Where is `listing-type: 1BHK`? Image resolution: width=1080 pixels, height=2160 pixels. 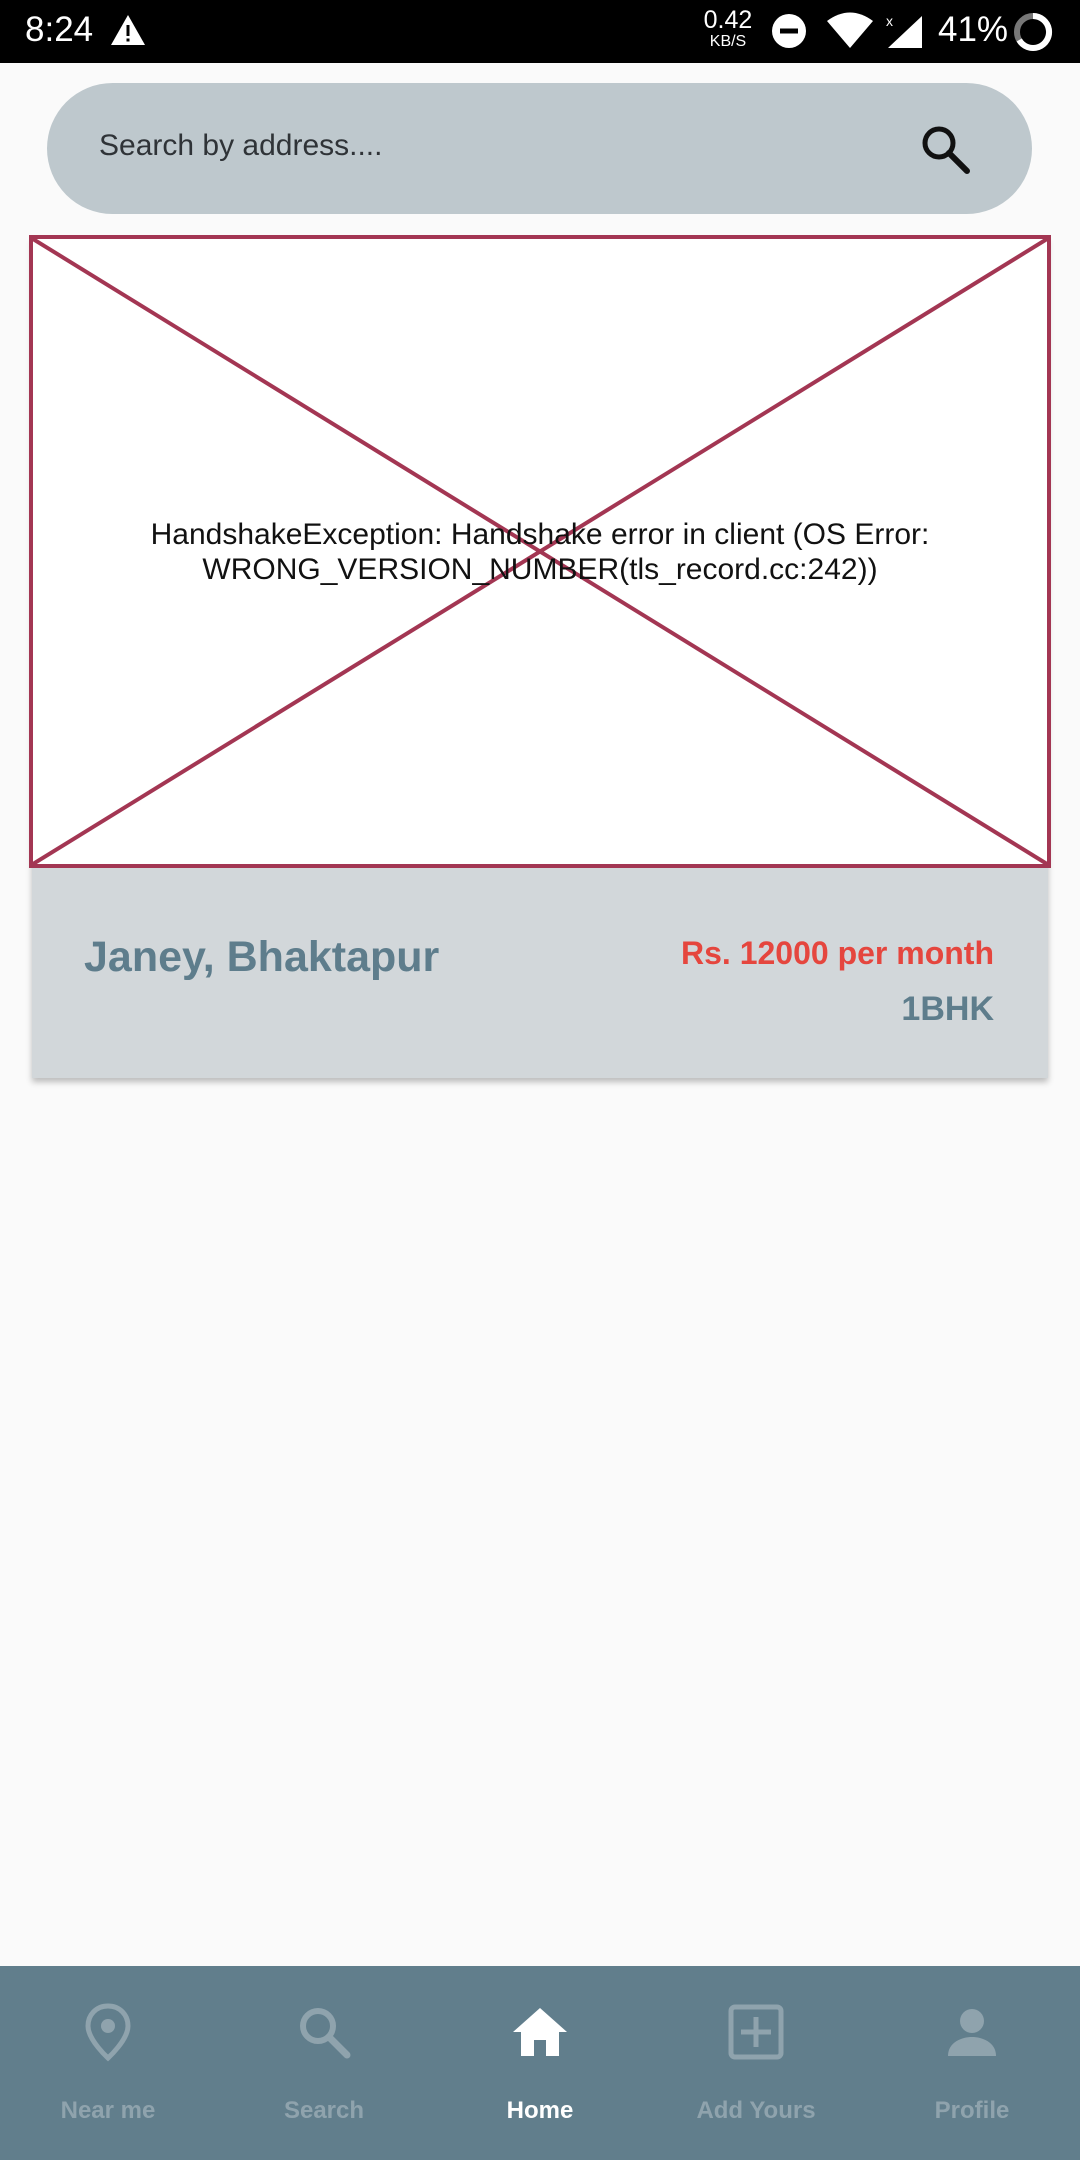 listing-type: 1BHK is located at coordinates (947, 1009).